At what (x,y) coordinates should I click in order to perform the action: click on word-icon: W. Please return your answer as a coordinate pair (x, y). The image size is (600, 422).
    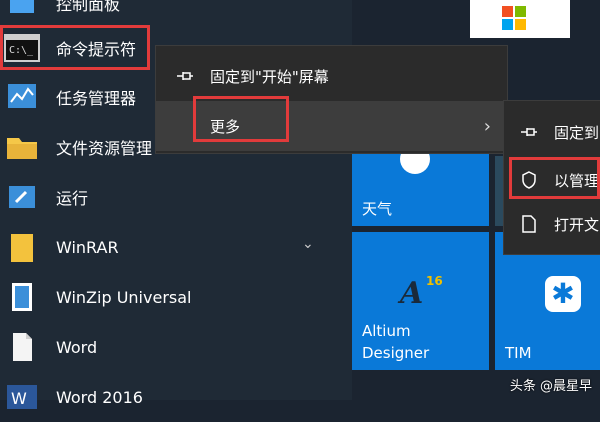
    Looking at the image, I should click on (22, 397).